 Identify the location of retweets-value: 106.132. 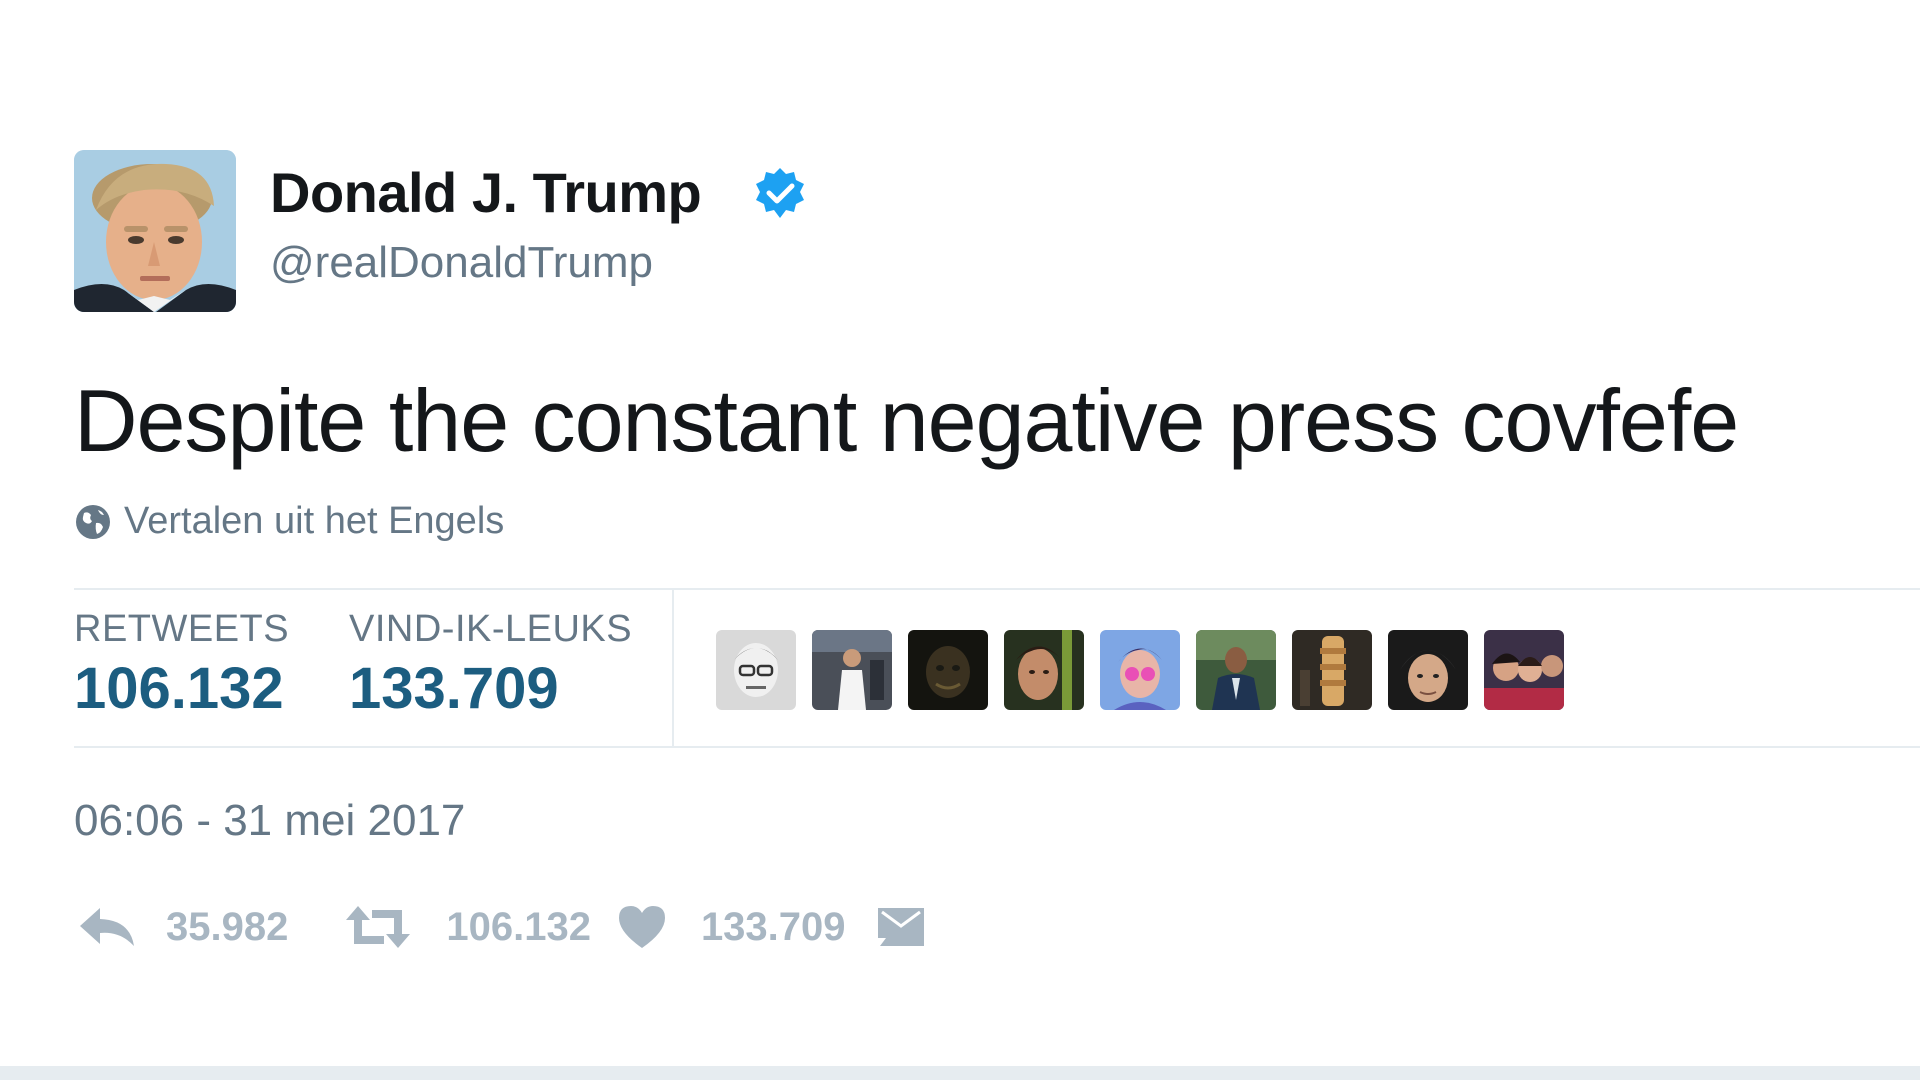
(179, 688).